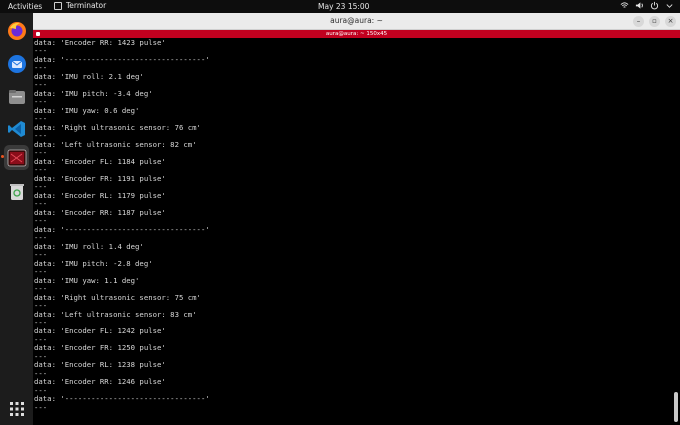  I want to click on terminal-line: ---, so click(41, 407).